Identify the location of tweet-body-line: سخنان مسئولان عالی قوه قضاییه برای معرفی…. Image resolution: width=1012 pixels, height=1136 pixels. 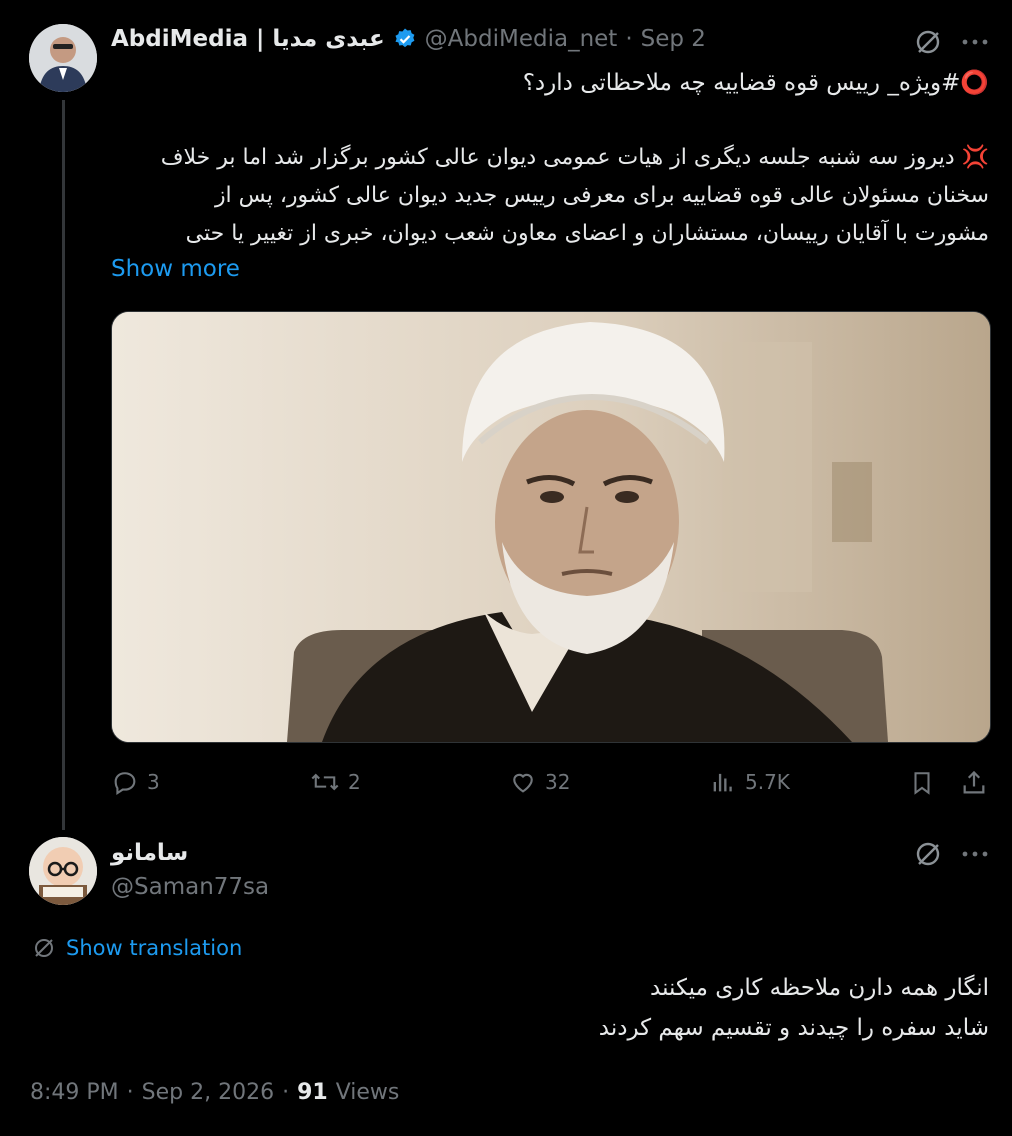
(601, 195).